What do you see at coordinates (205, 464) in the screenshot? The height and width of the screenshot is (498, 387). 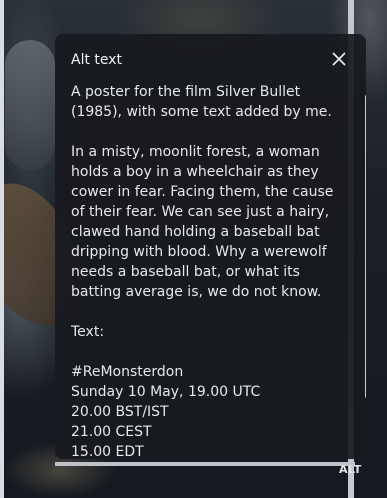 I see `poster-frame-bottom` at bounding box center [205, 464].